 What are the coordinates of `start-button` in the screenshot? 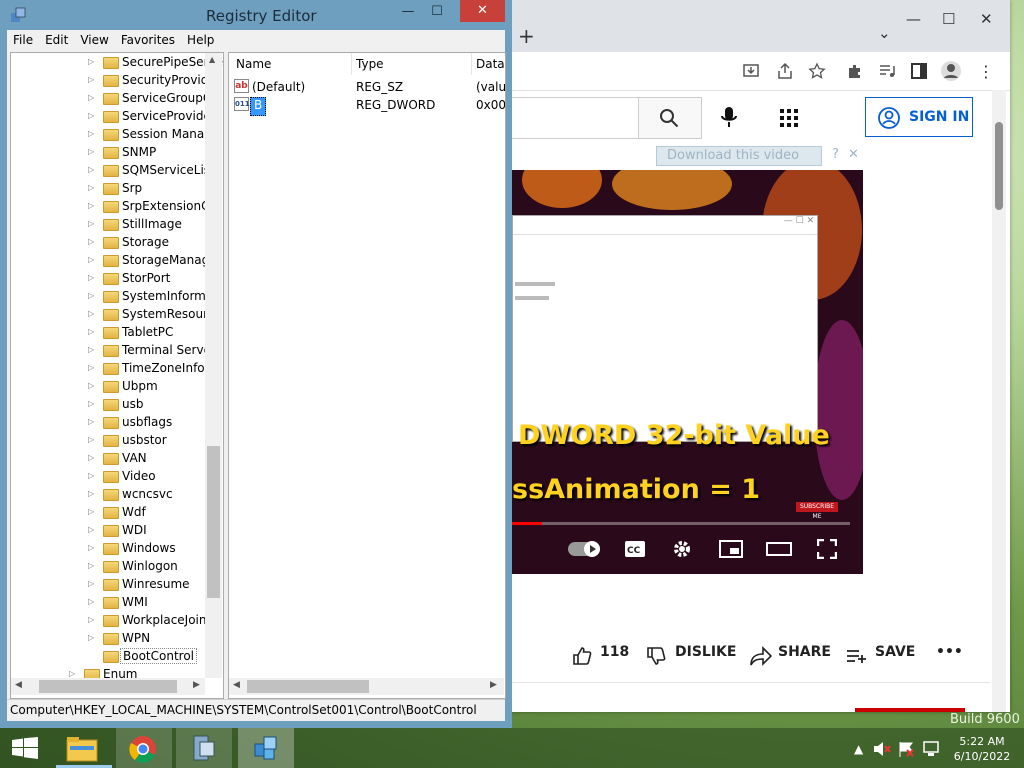 It's located at (28, 748).